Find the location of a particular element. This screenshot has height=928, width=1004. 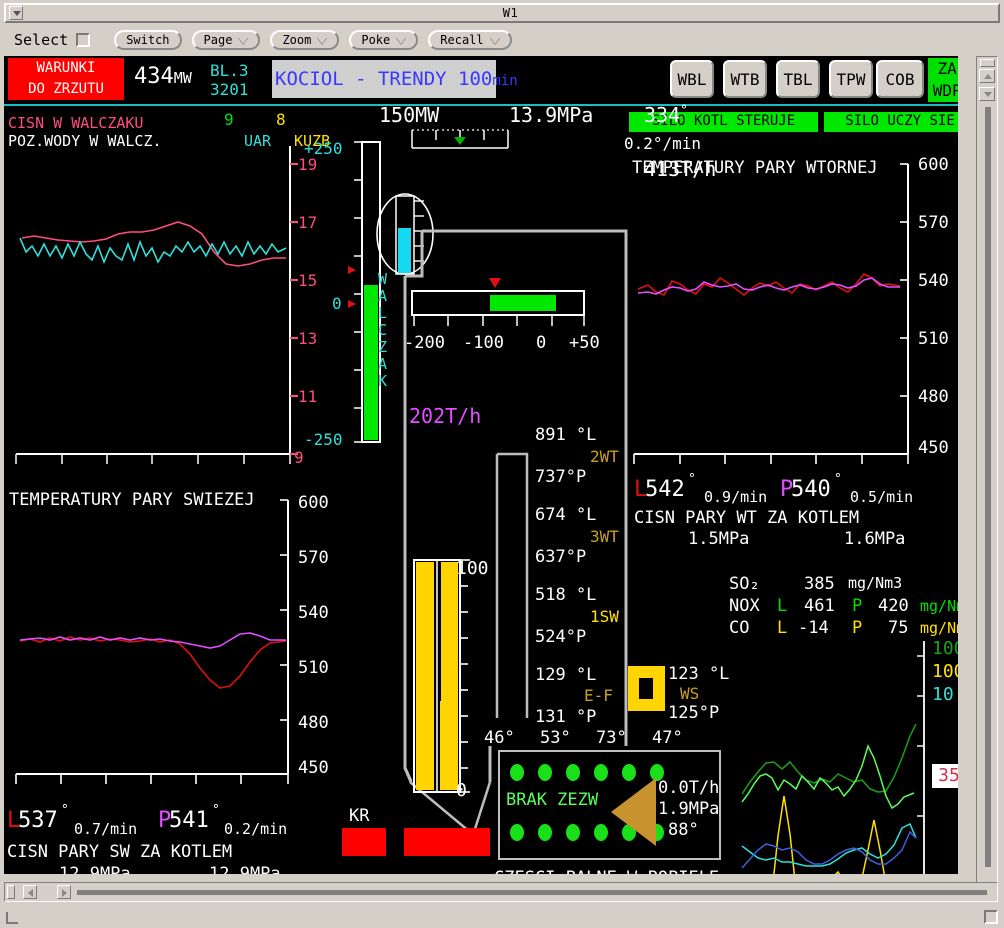

flue-gas-temp-badge: 35 is located at coordinates (945, 776).